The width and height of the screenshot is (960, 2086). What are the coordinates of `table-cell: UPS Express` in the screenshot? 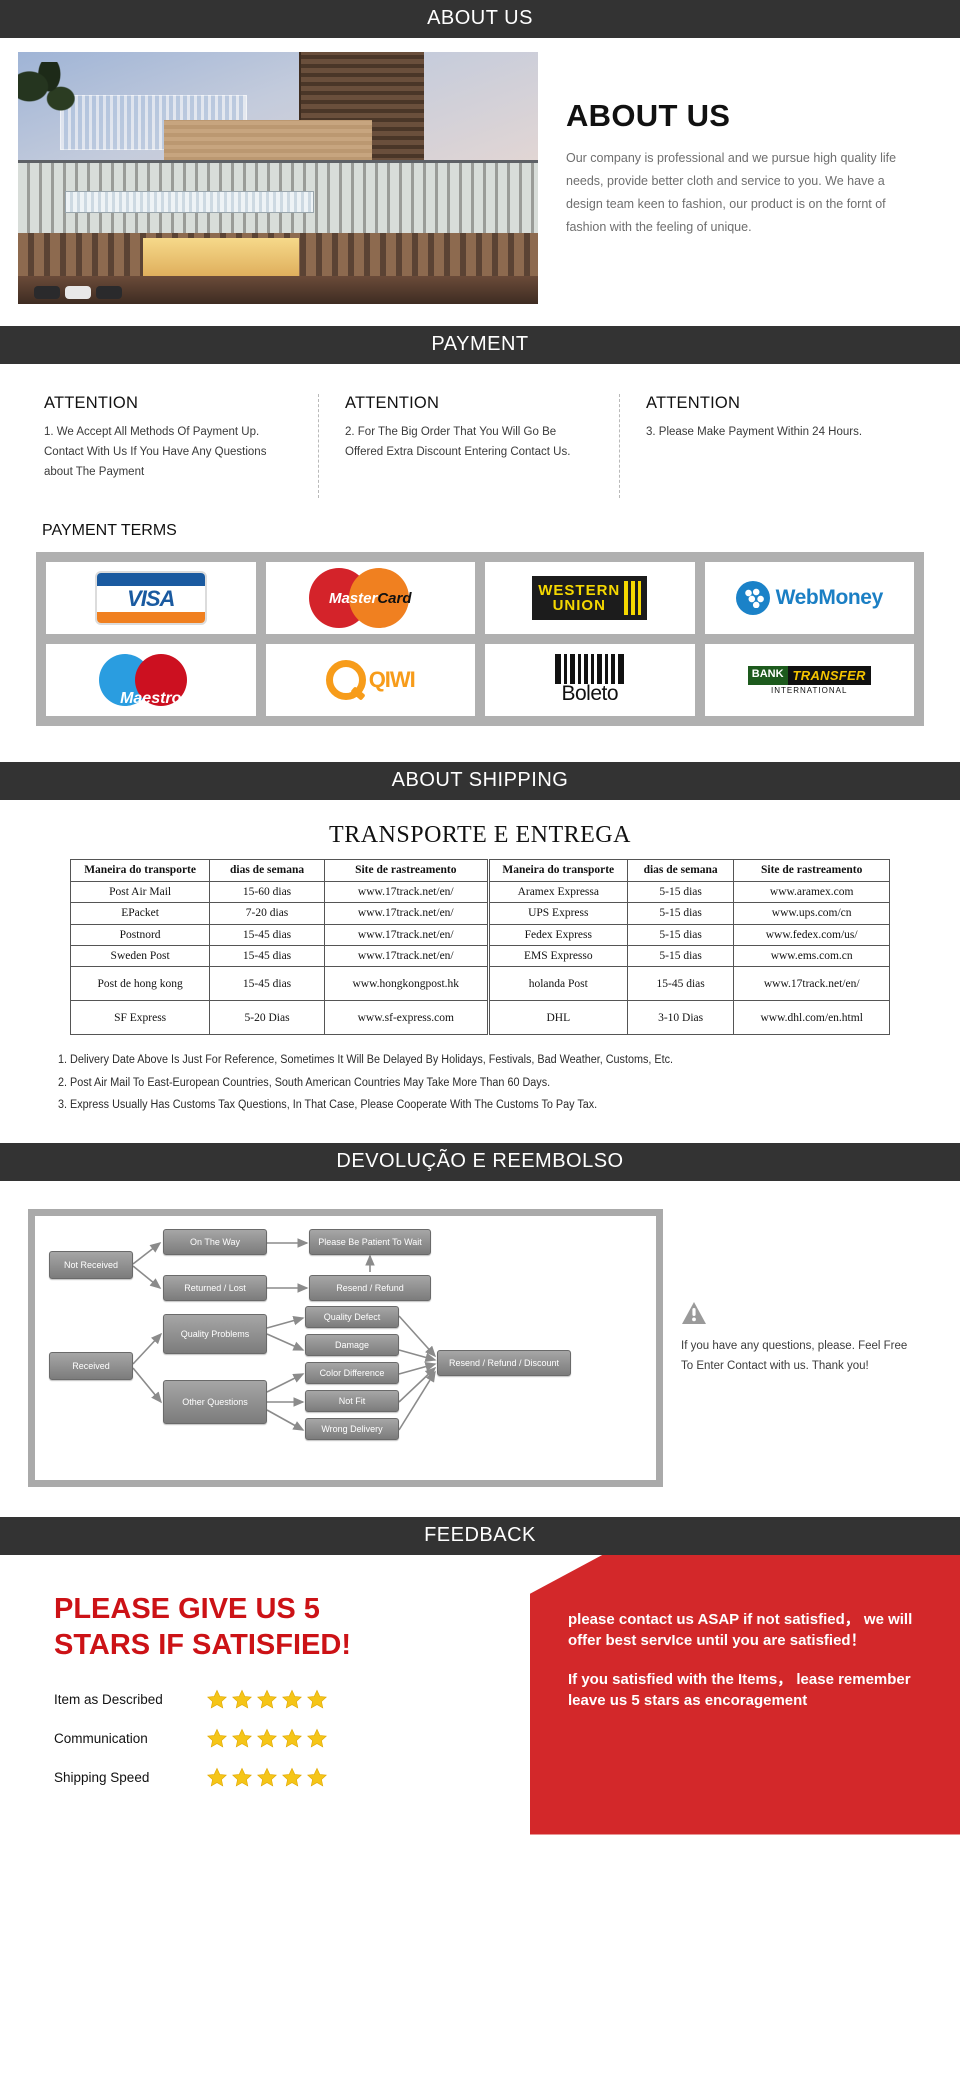 It's located at (557, 913).